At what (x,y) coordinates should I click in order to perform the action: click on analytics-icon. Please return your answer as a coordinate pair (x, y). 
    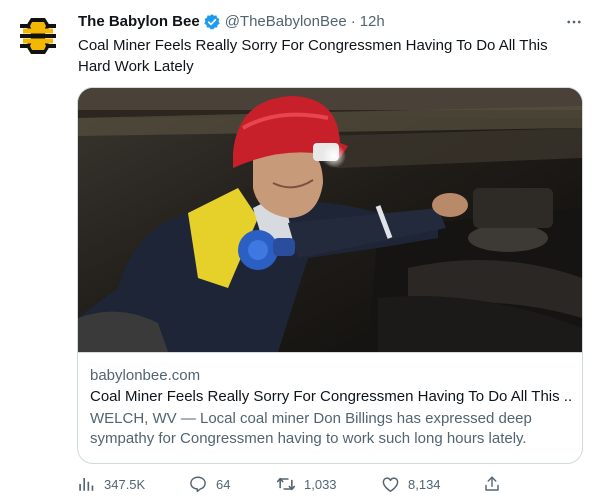
    Looking at the image, I should click on (86, 484).